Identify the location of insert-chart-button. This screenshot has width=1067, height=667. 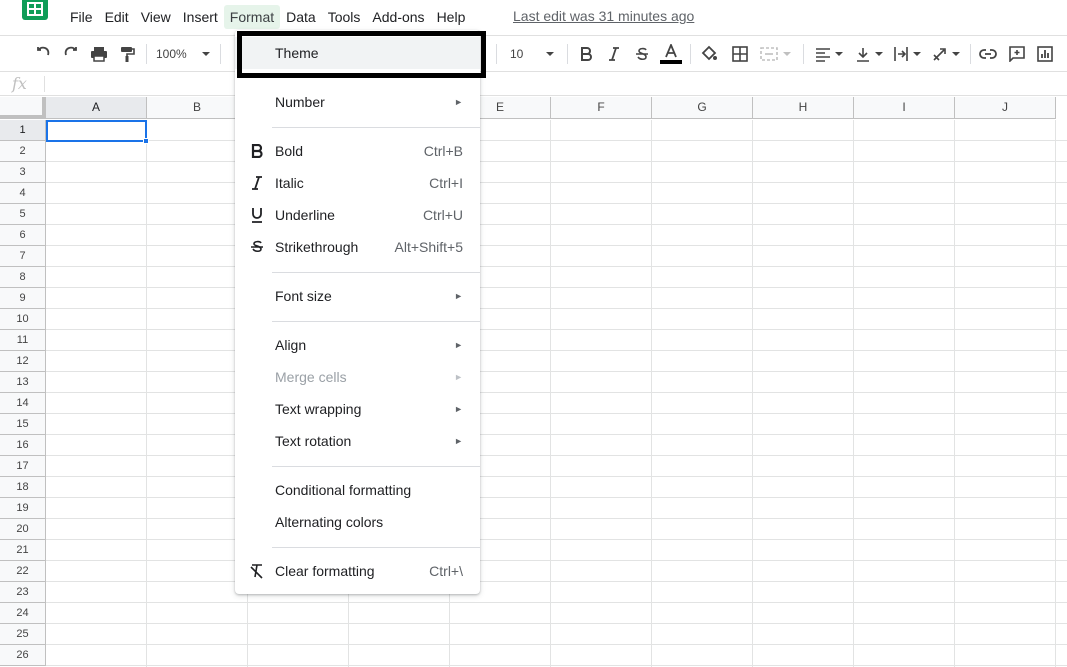
(1045, 54).